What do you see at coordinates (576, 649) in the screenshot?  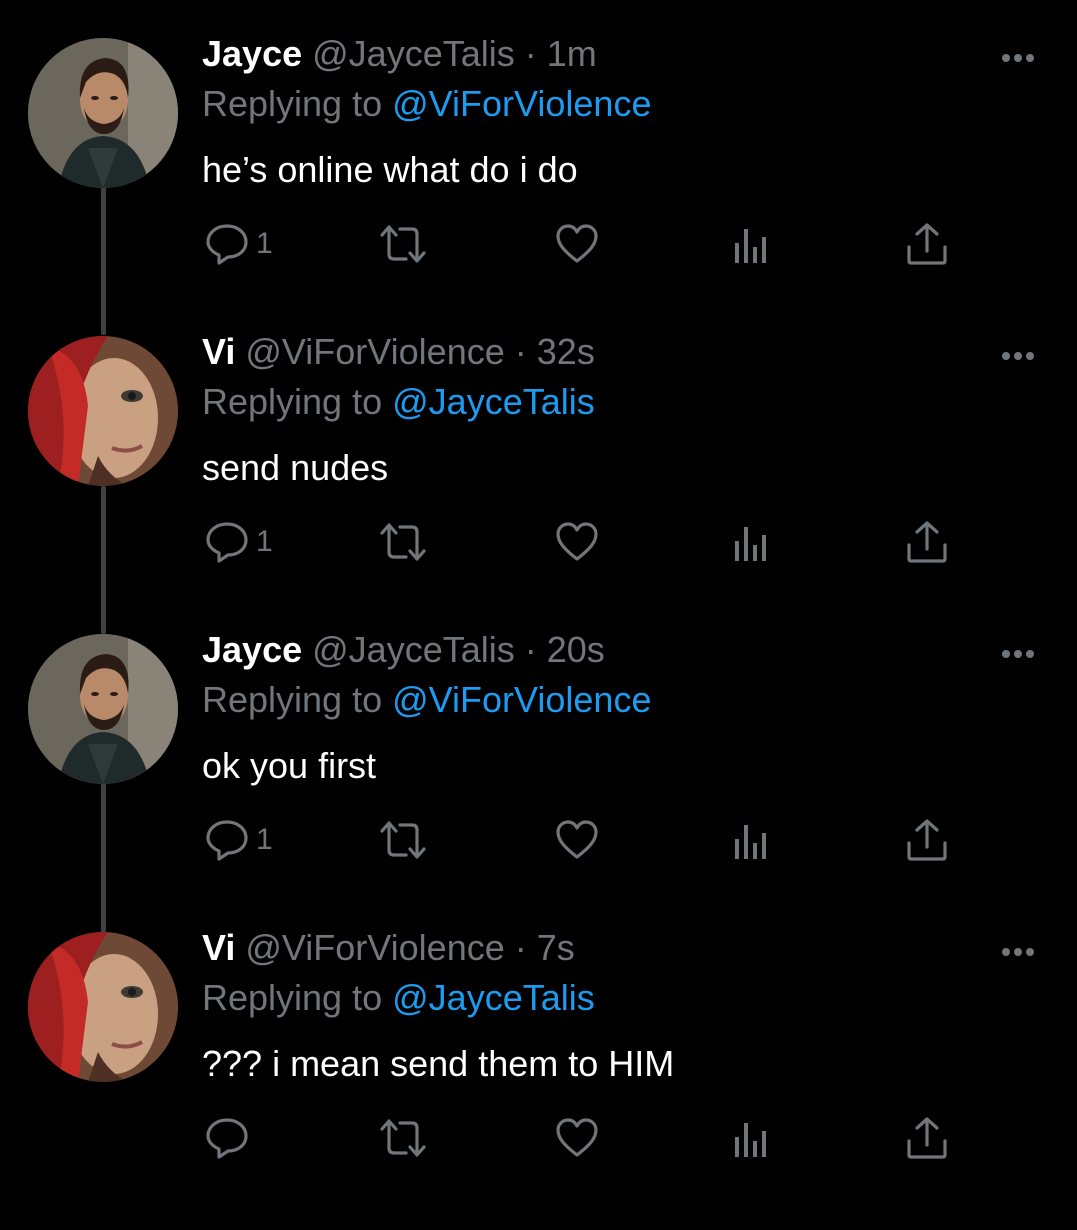 I see `timestamp: 20s` at bounding box center [576, 649].